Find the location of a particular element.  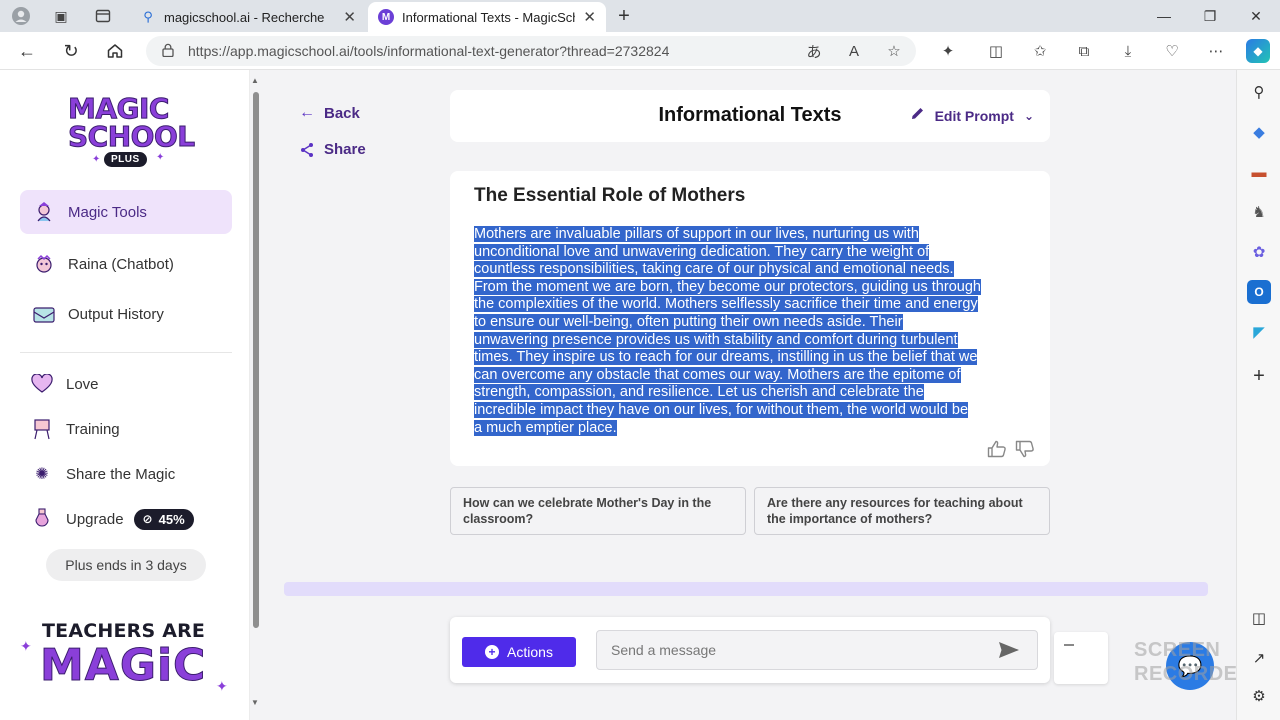

output-heading: The Essential Role of Mothers is located at coordinates (610, 195).